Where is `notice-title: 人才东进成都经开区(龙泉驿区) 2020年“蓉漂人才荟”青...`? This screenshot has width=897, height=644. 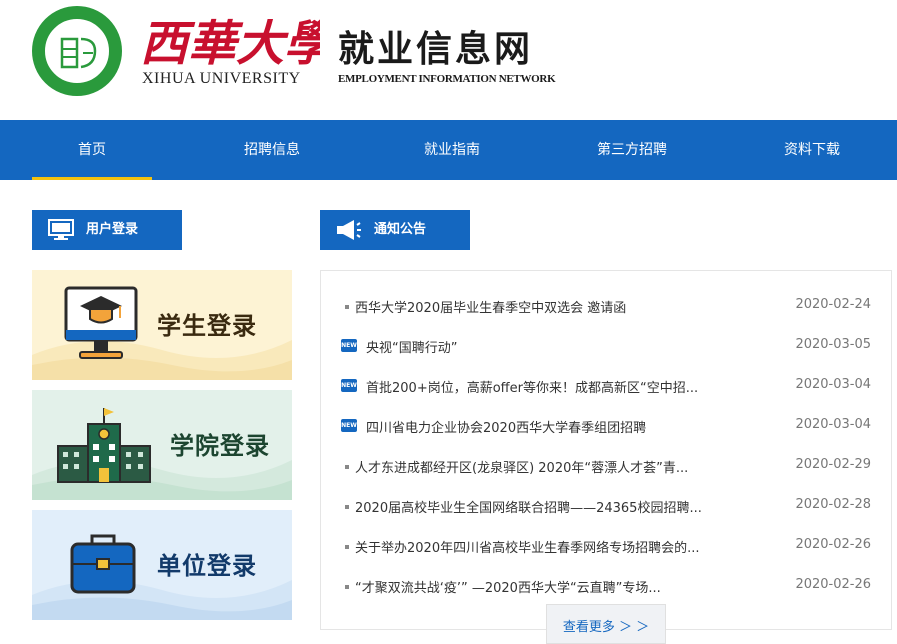
notice-title: 人才东进成都经开区(龙泉驿区) 2020年“蓉漂人才荟”青... is located at coordinates (545, 466).